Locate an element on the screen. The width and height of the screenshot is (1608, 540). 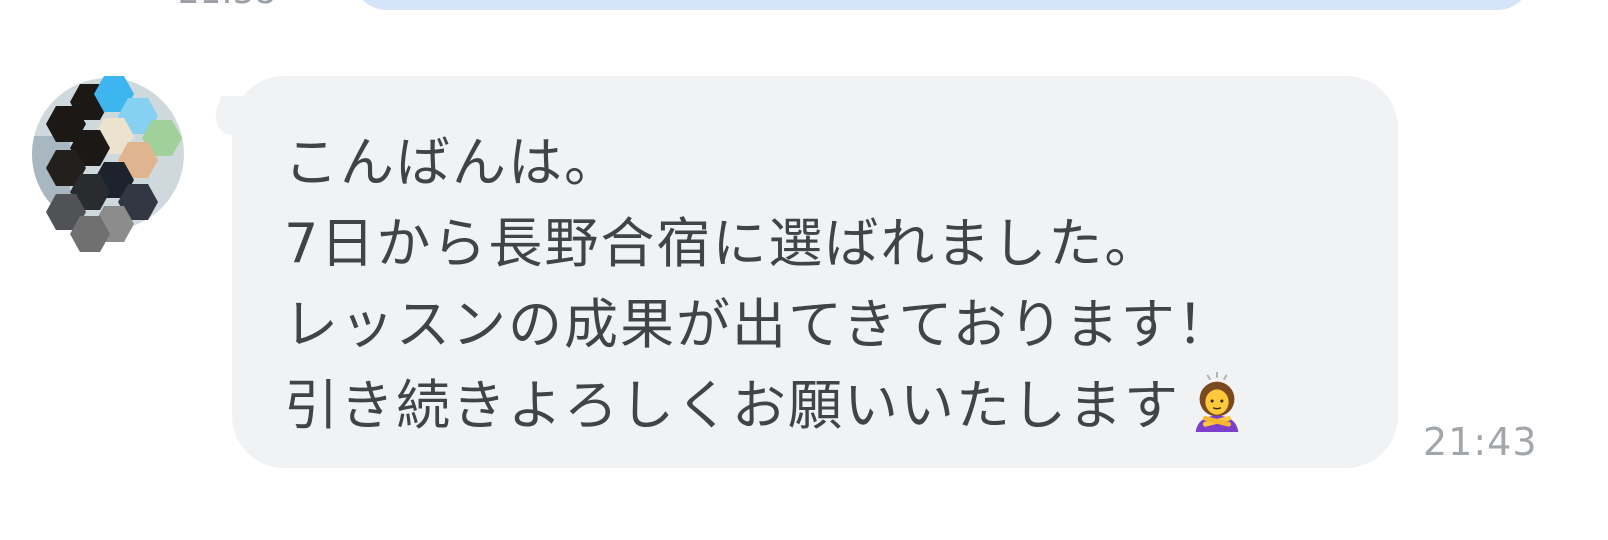
message-line-4: 引き続きよろしくお願いいたします is located at coordinates (821, 405).